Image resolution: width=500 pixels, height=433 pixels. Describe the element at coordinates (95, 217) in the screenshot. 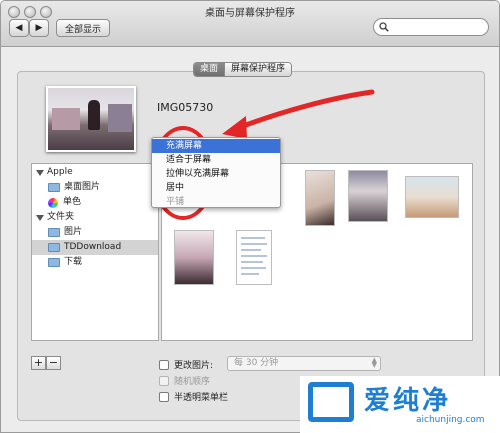

I see `sidebar-group-folders: 文件夹` at that location.